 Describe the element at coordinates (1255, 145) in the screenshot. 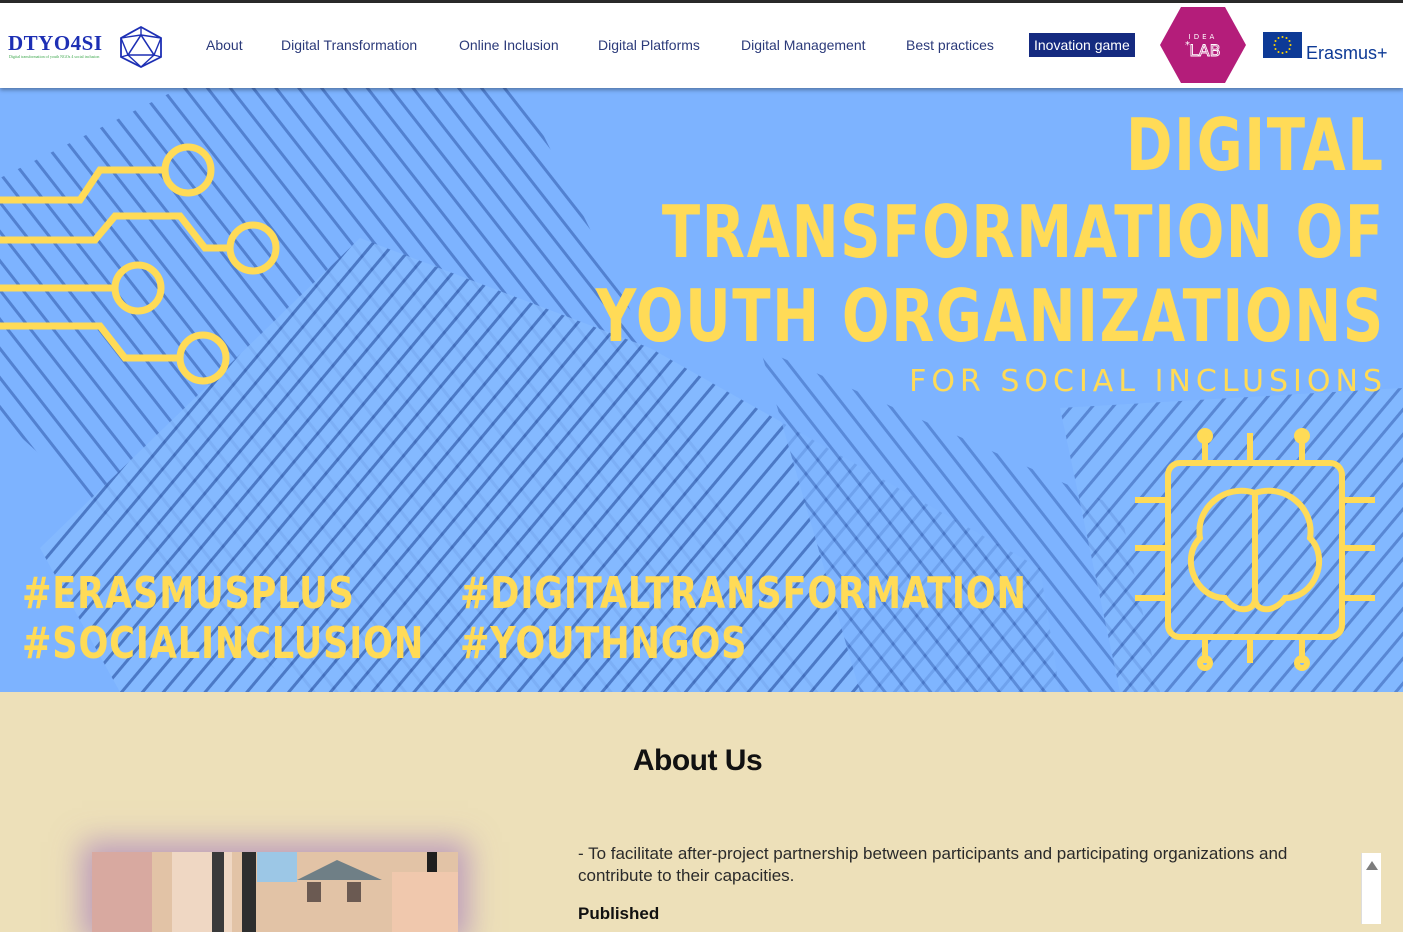

I see `hero-title-line-1: DIGITAL` at that location.